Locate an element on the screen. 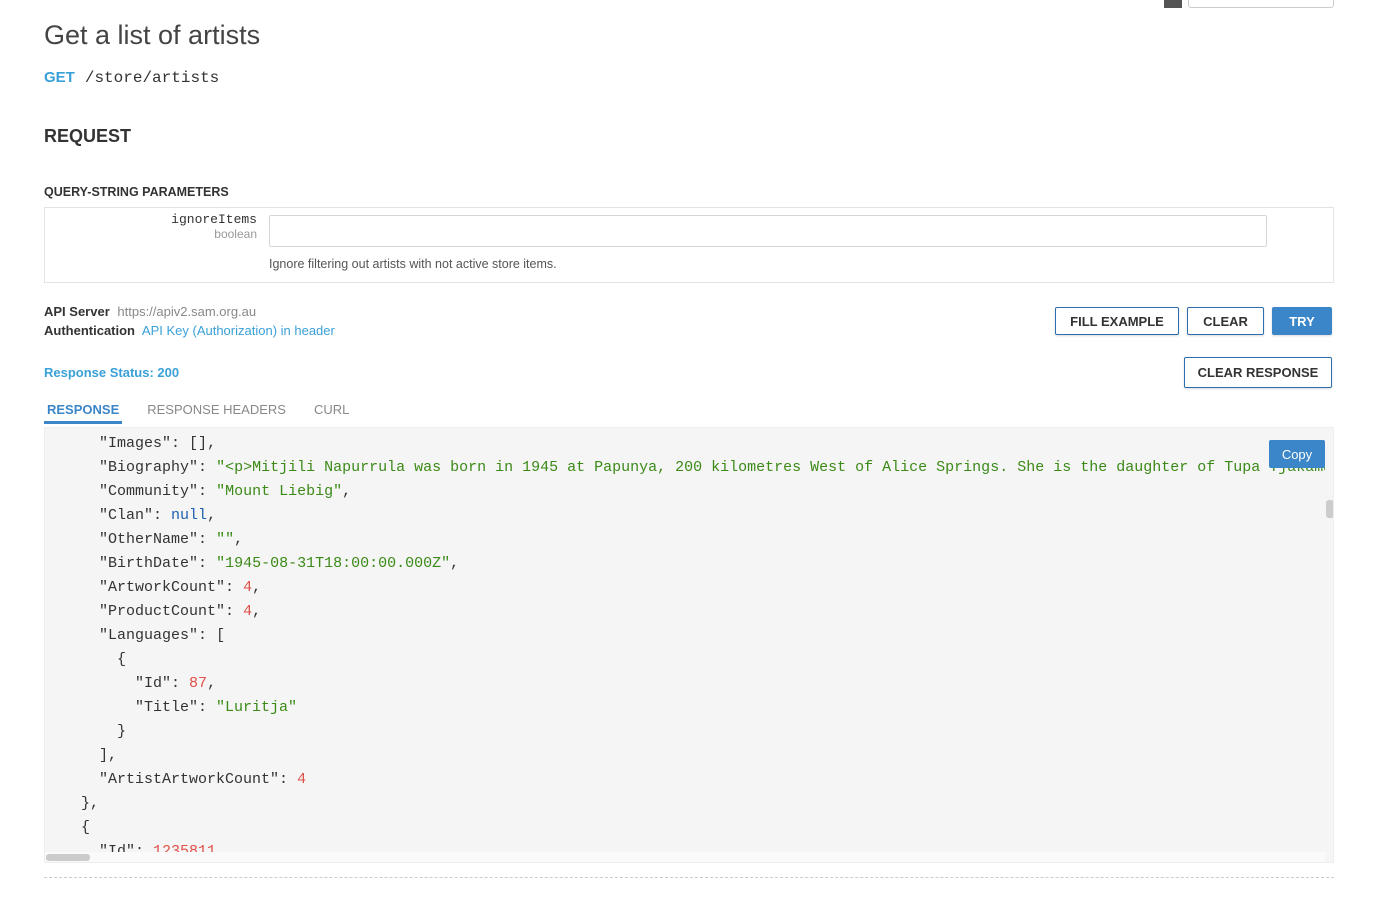  json-key: "Id" is located at coordinates (153, 683).